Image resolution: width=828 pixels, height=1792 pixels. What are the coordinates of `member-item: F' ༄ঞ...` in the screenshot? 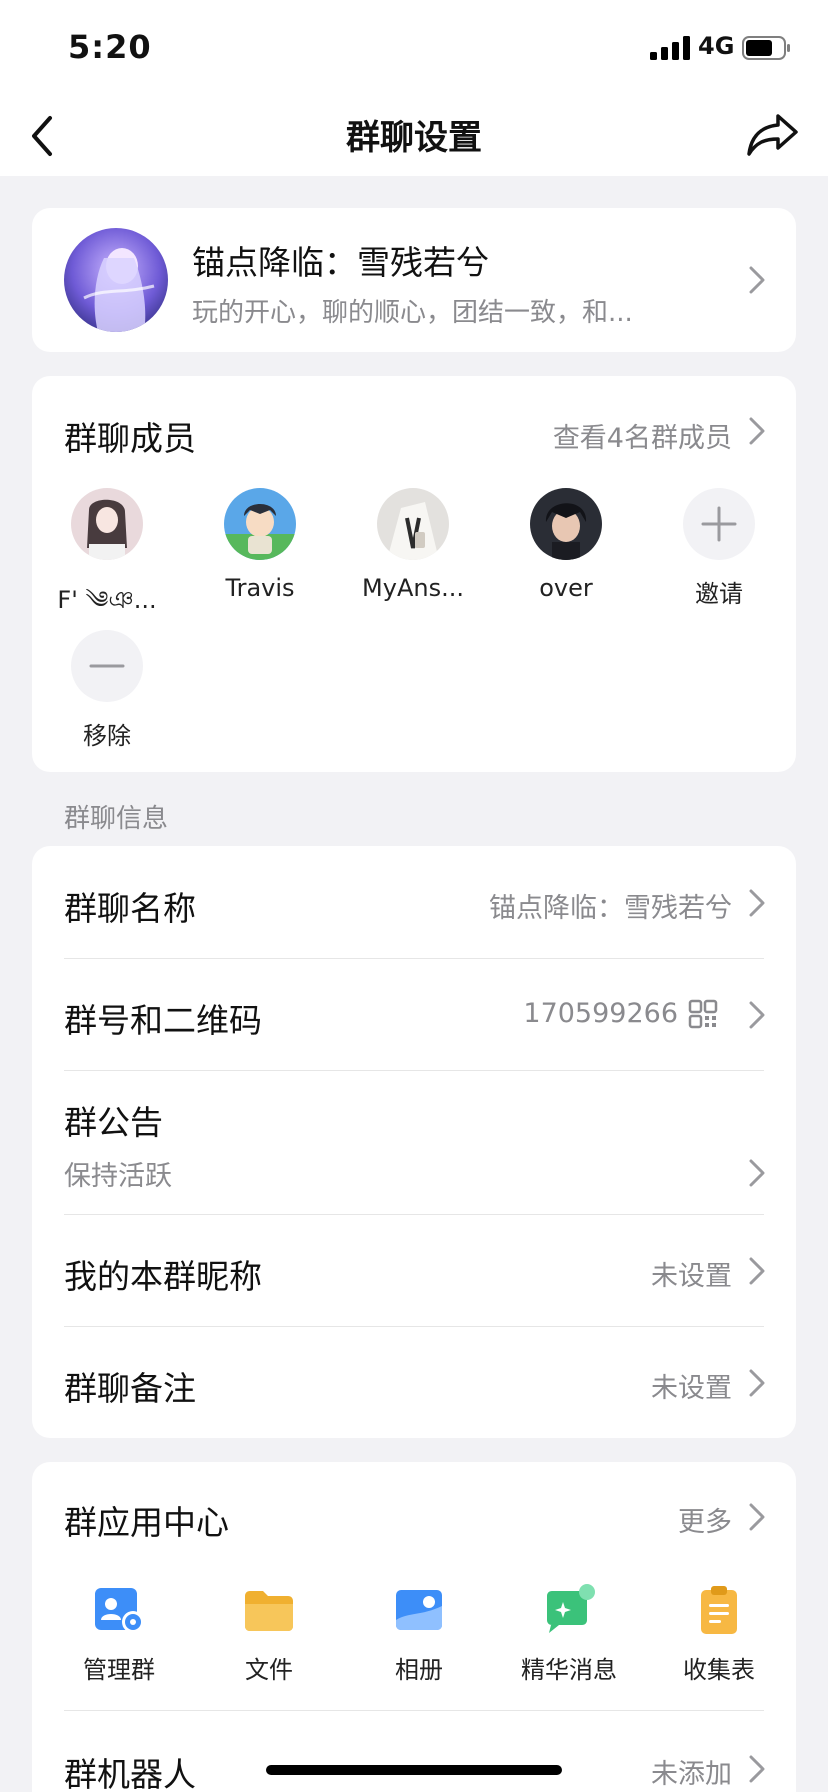 It's located at (107, 564).